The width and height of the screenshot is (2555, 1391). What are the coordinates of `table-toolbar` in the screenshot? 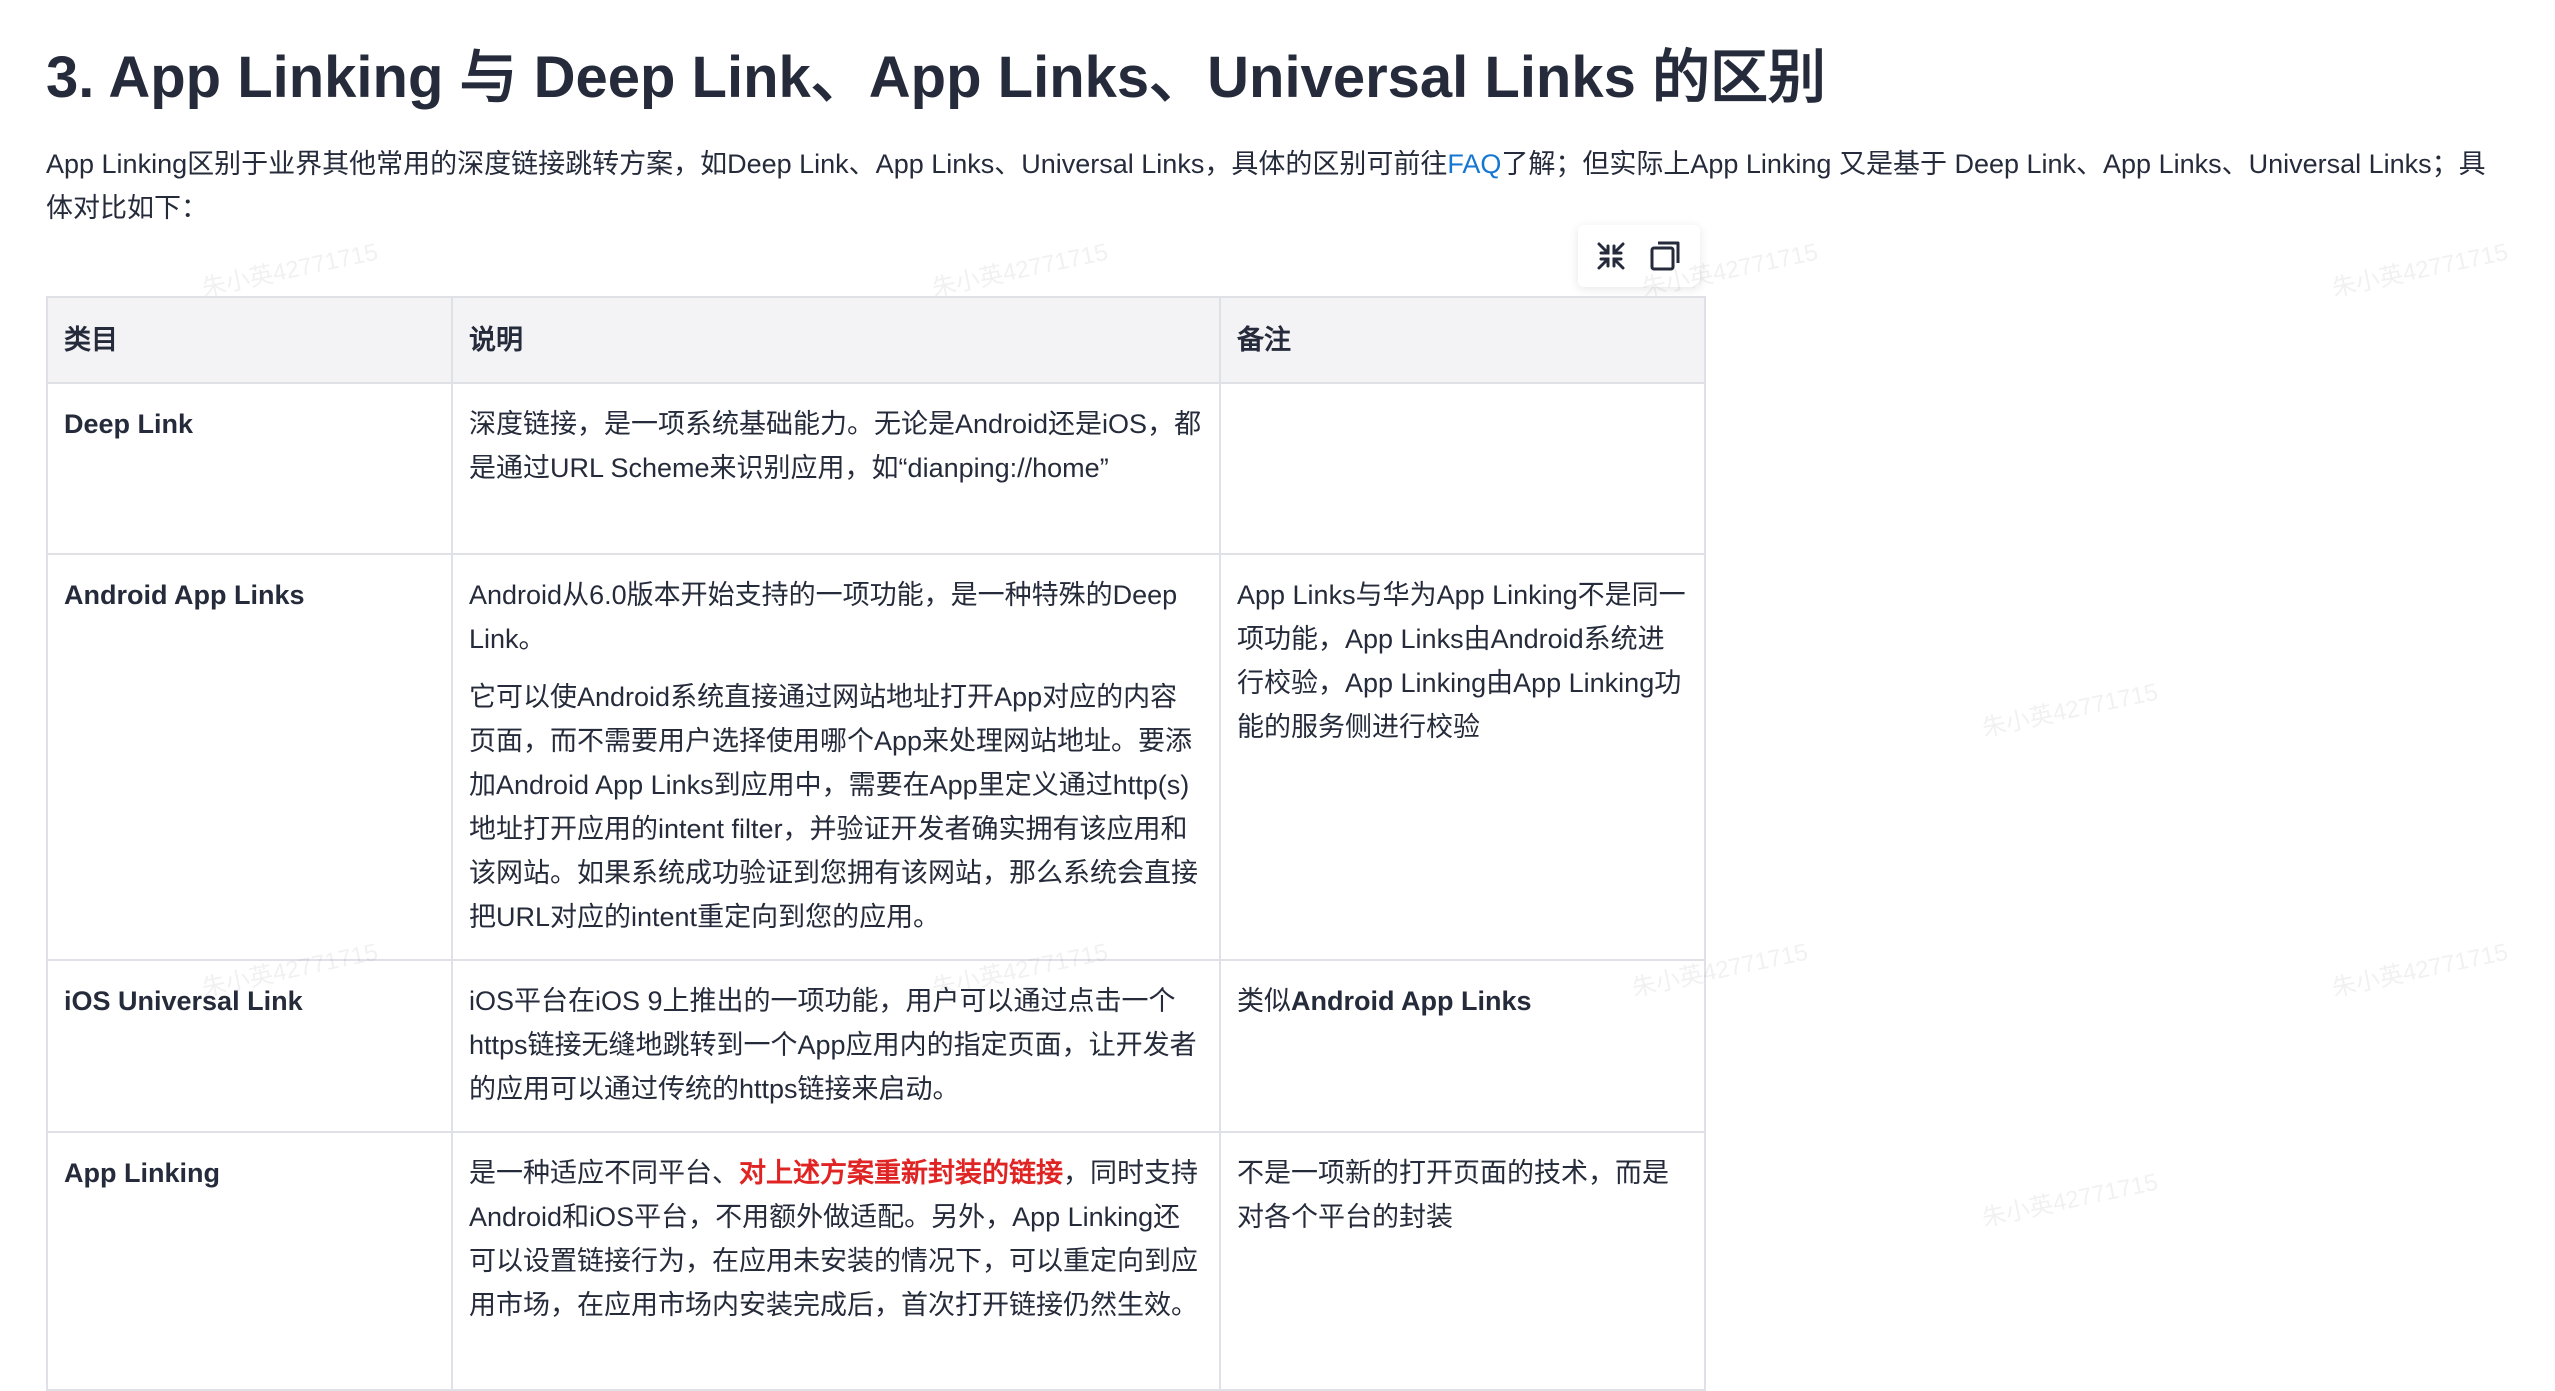 It's located at (1639, 256).